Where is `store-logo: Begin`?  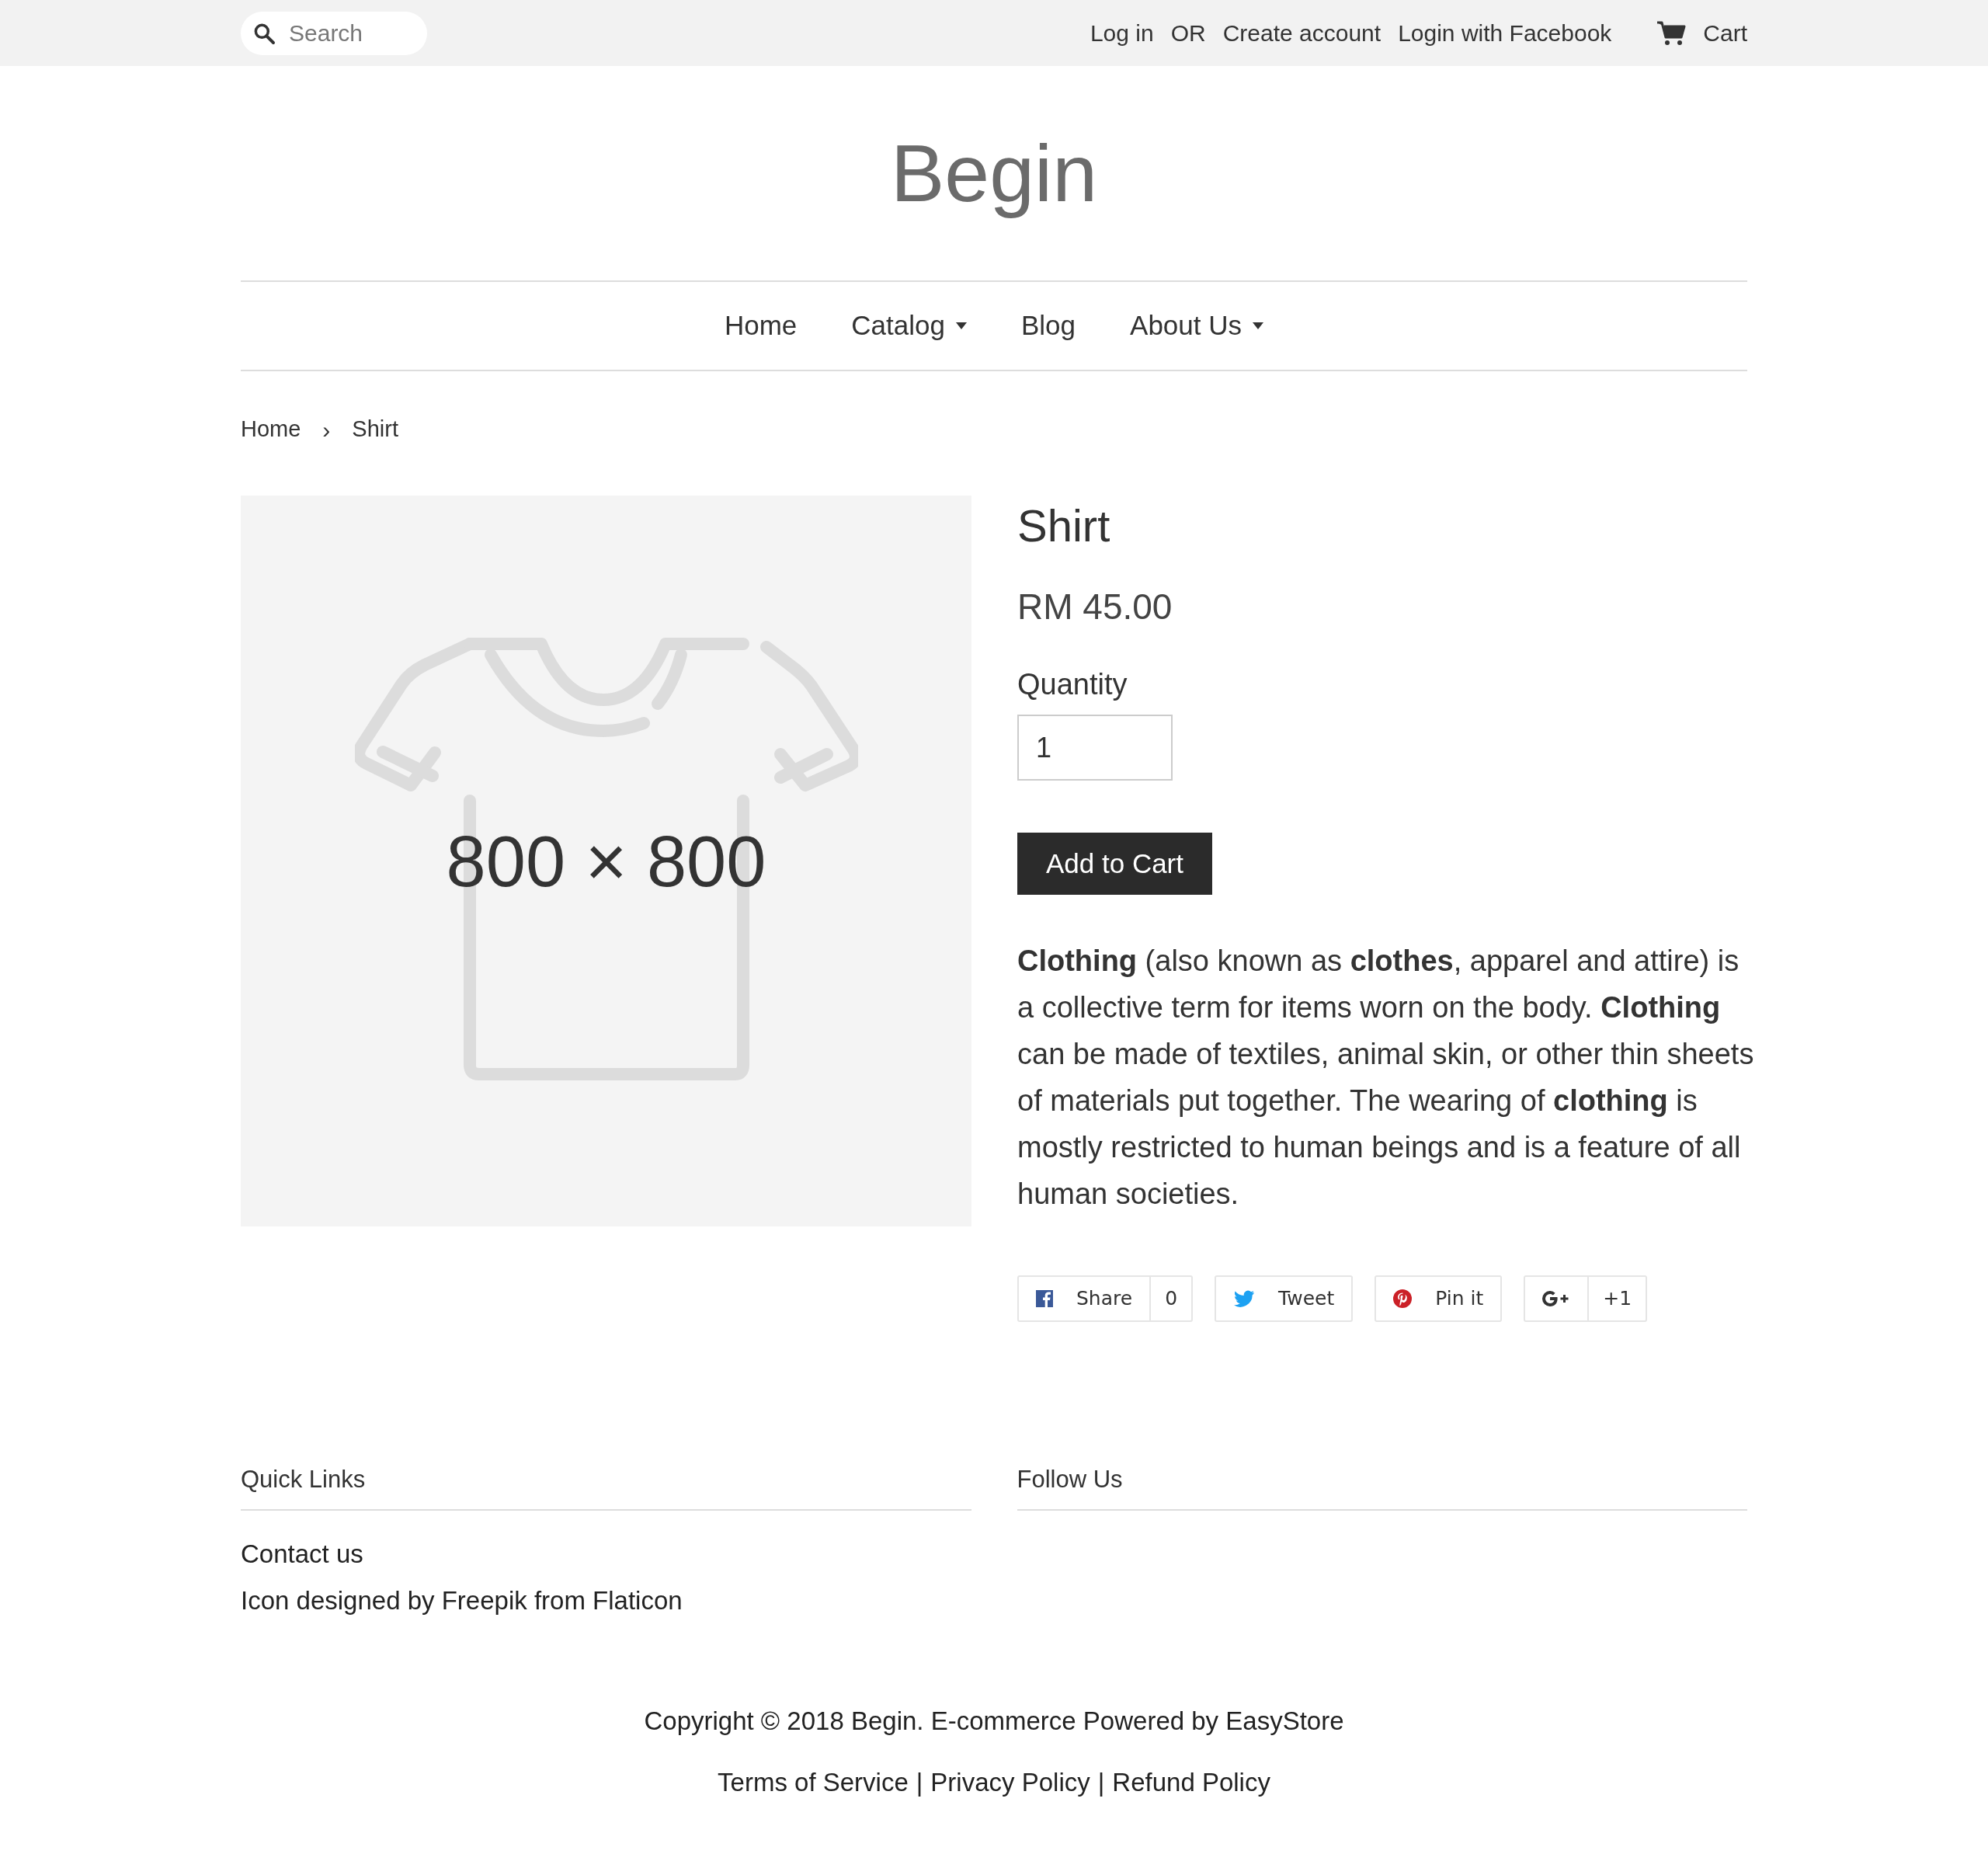
store-logo: Begin is located at coordinates (994, 173).